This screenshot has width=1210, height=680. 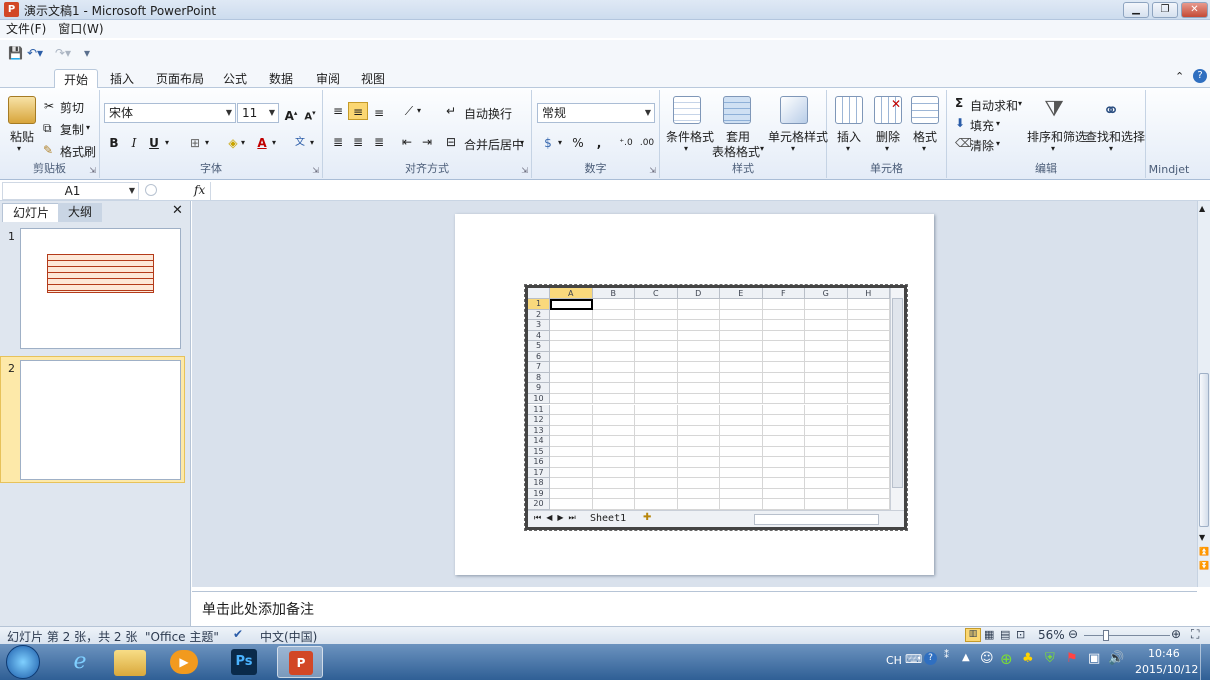 What do you see at coordinates (1179, 76) in the screenshot?
I see `minimize-ribbon-icon: ⌃` at bounding box center [1179, 76].